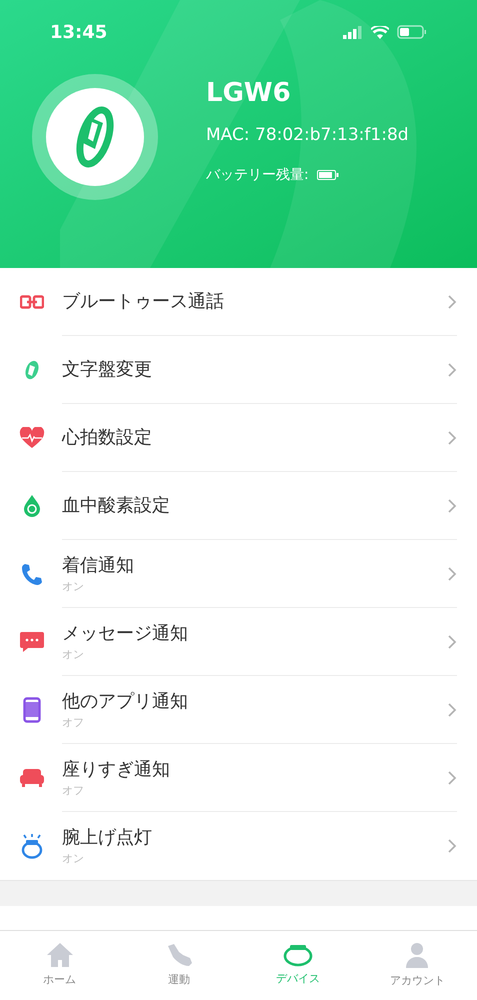 This screenshot has height=1000, width=477. What do you see at coordinates (107, 438) in the screenshot?
I see `menu-label: 心拍数設定` at bounding box center [107, 438].